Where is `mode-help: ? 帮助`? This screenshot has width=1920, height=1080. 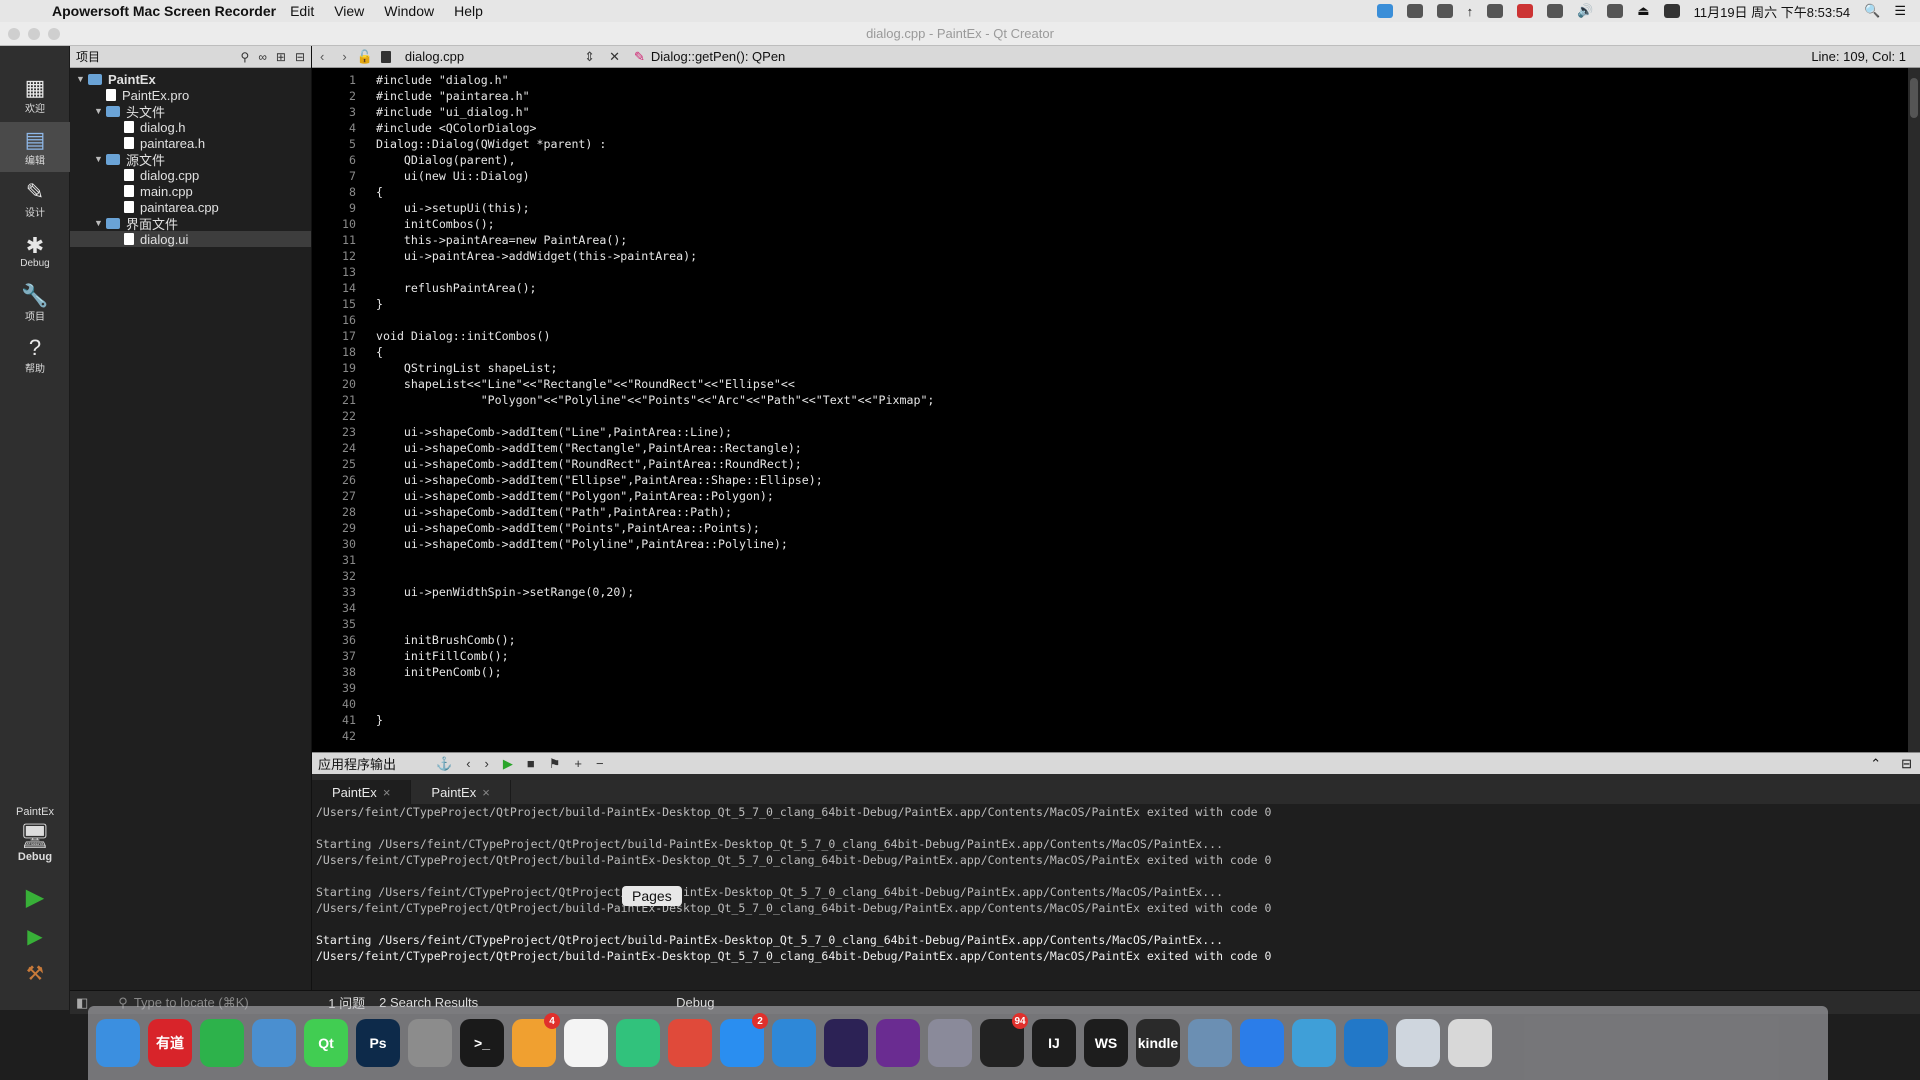
mode-help: ? 帮助 is located at coordinates (35, 355).